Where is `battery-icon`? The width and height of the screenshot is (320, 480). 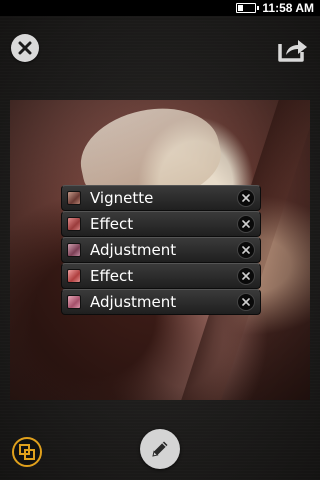
battery-icon is located at coordinates (248, 8).